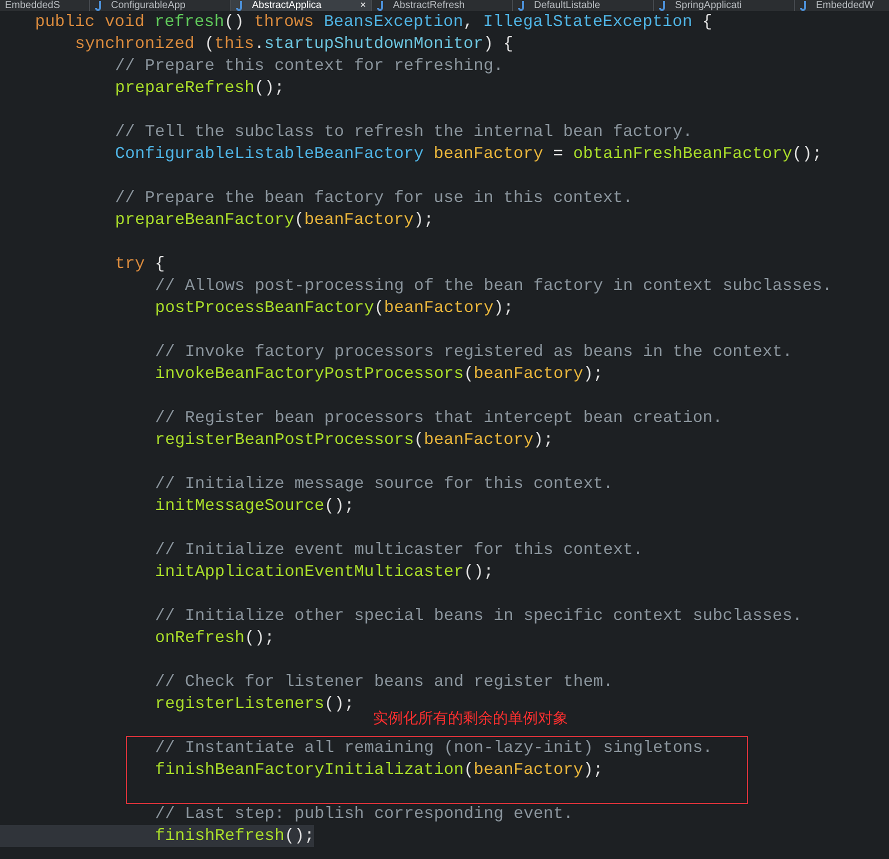 The width and height of the screenshot is (889, 859). Describe the element at coordinates (363, 5) in the screenshot. I see `close-icon: ×` at that location.